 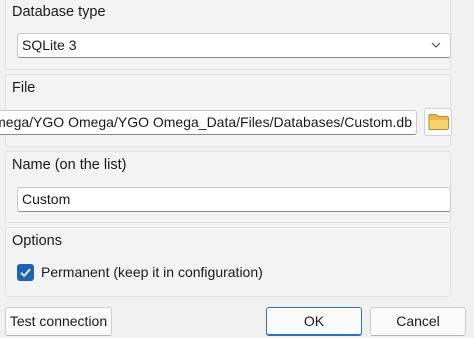 I want to click on checkmark-icon, so click(x=25, y=273).